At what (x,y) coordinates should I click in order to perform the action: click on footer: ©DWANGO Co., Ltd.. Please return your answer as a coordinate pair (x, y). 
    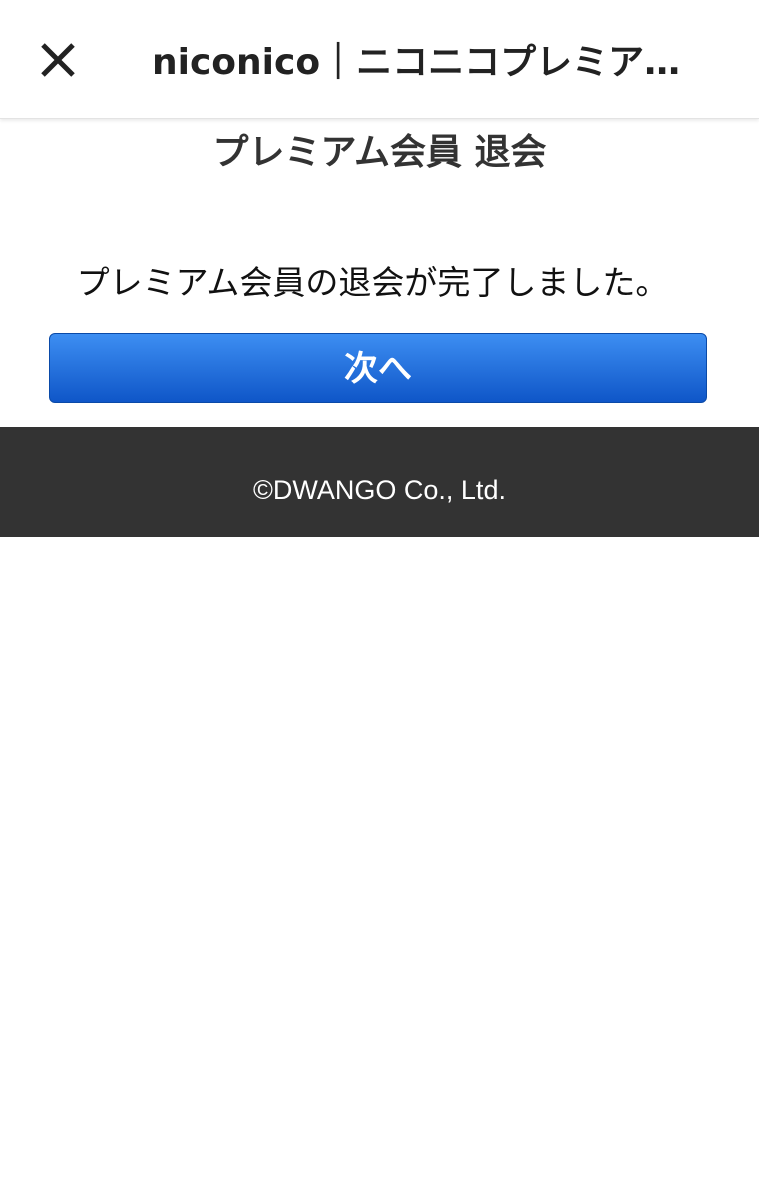
    Looking at the image, I should click on (379, 482).